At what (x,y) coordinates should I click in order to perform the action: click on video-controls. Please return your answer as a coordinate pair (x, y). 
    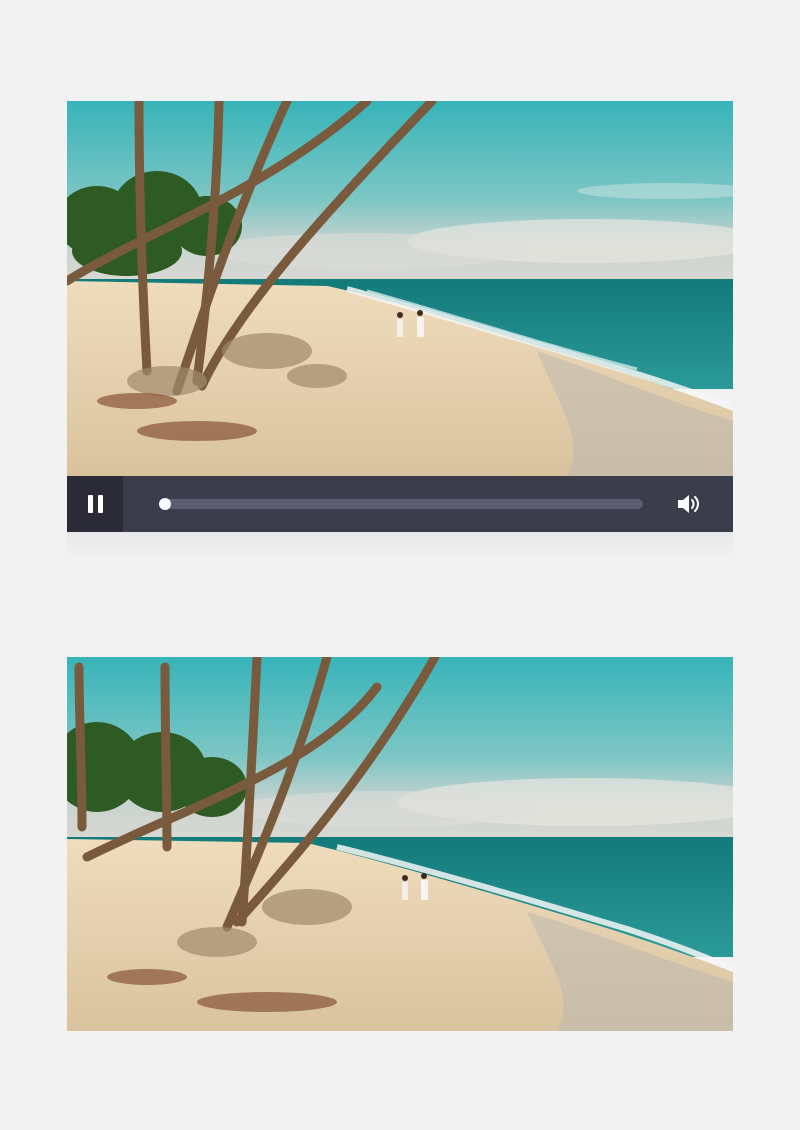
    Looking at the image, I should click on (400, 504).